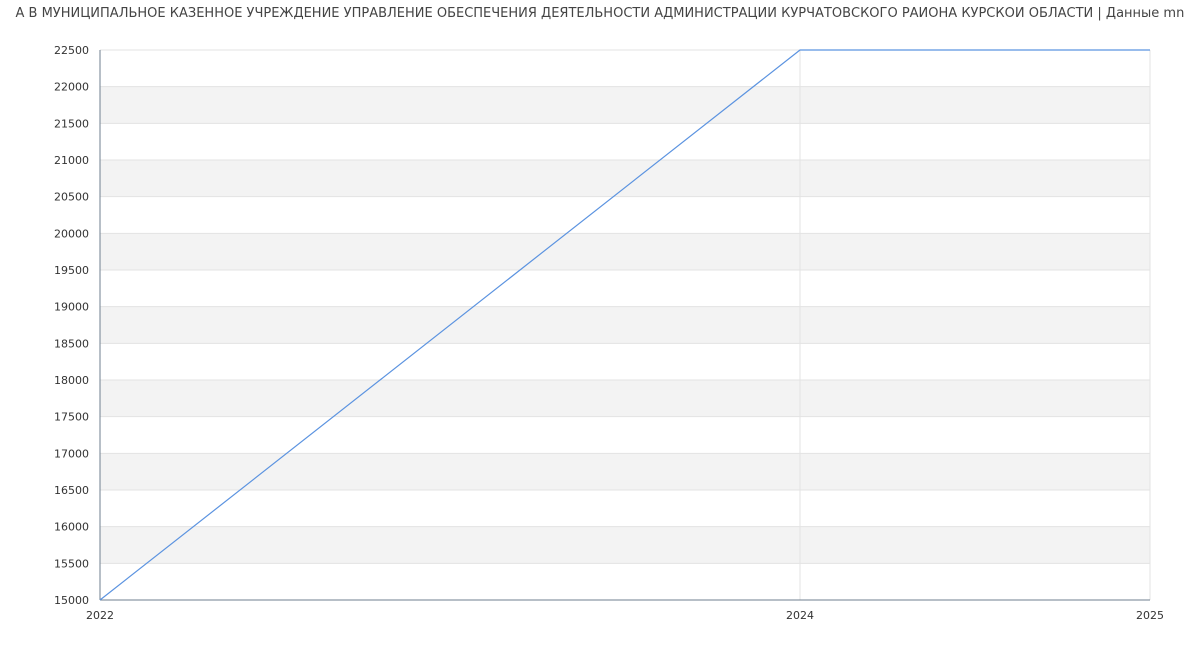 This screenshot has height=650, width=1200. I want to click on y-tick-label: 20500, so click(71, 197).